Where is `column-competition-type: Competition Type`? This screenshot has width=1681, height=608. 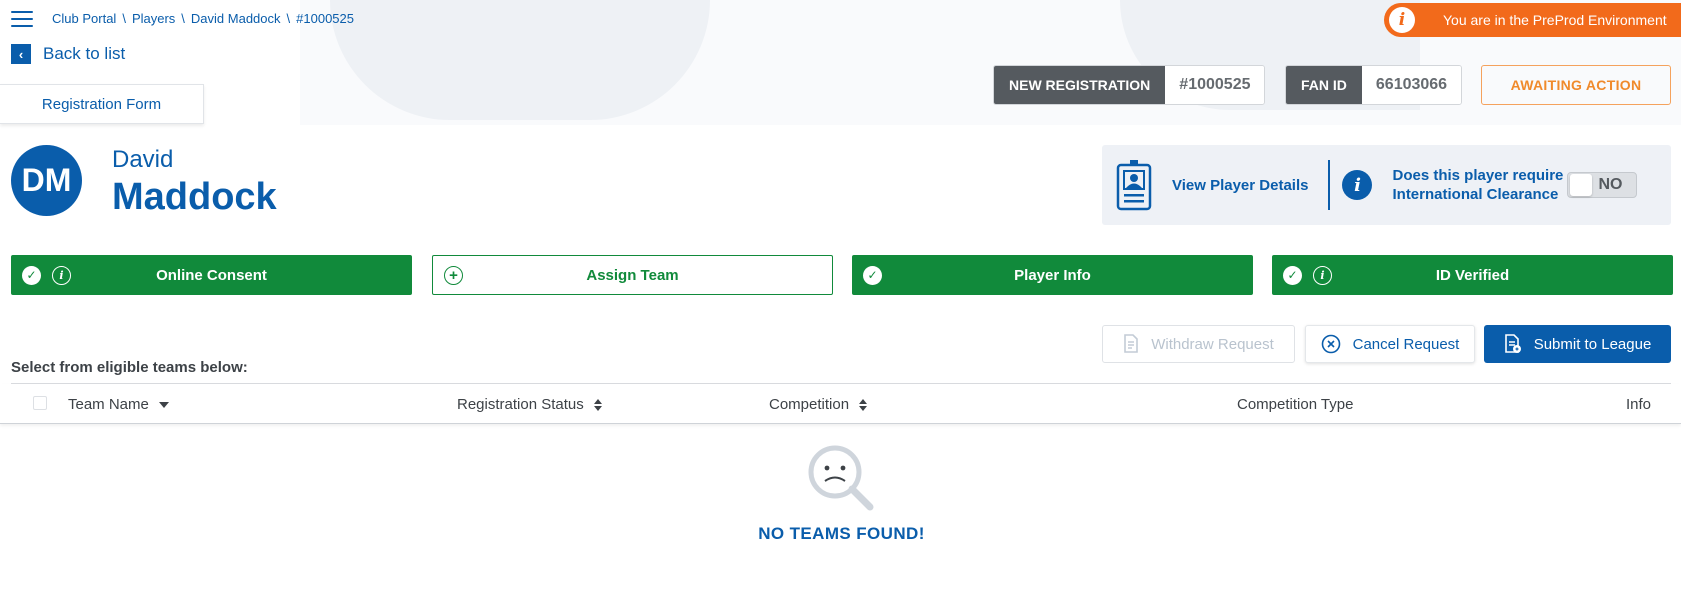
column-competition-type: Competition Type is located at coordinates (1295, 404).